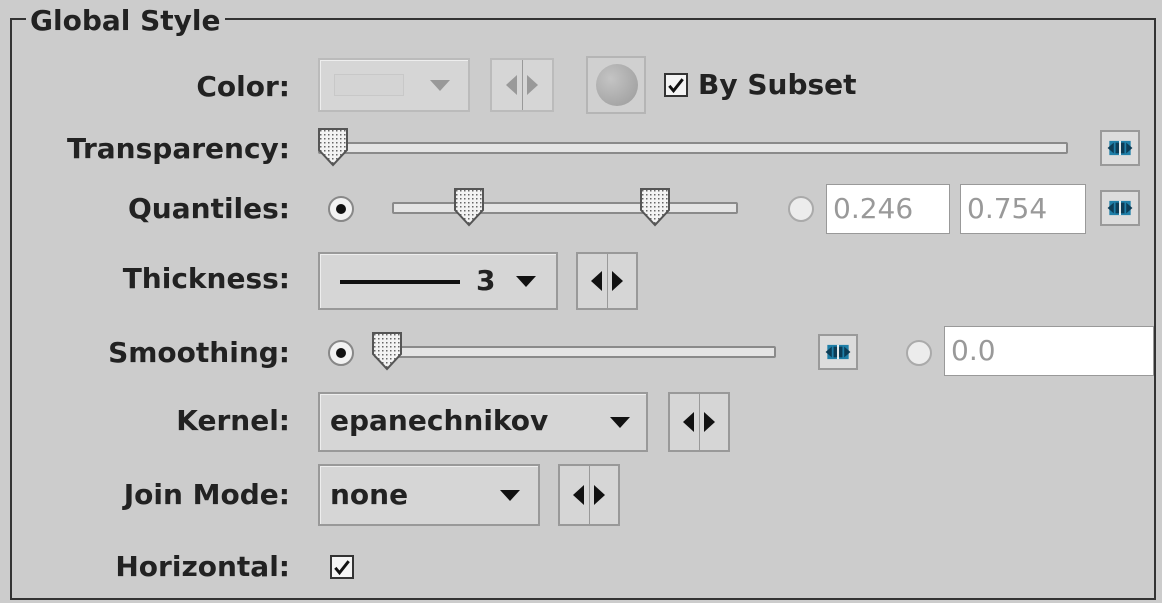  I want to click on transparency-reset-button, so click(1120, 148).